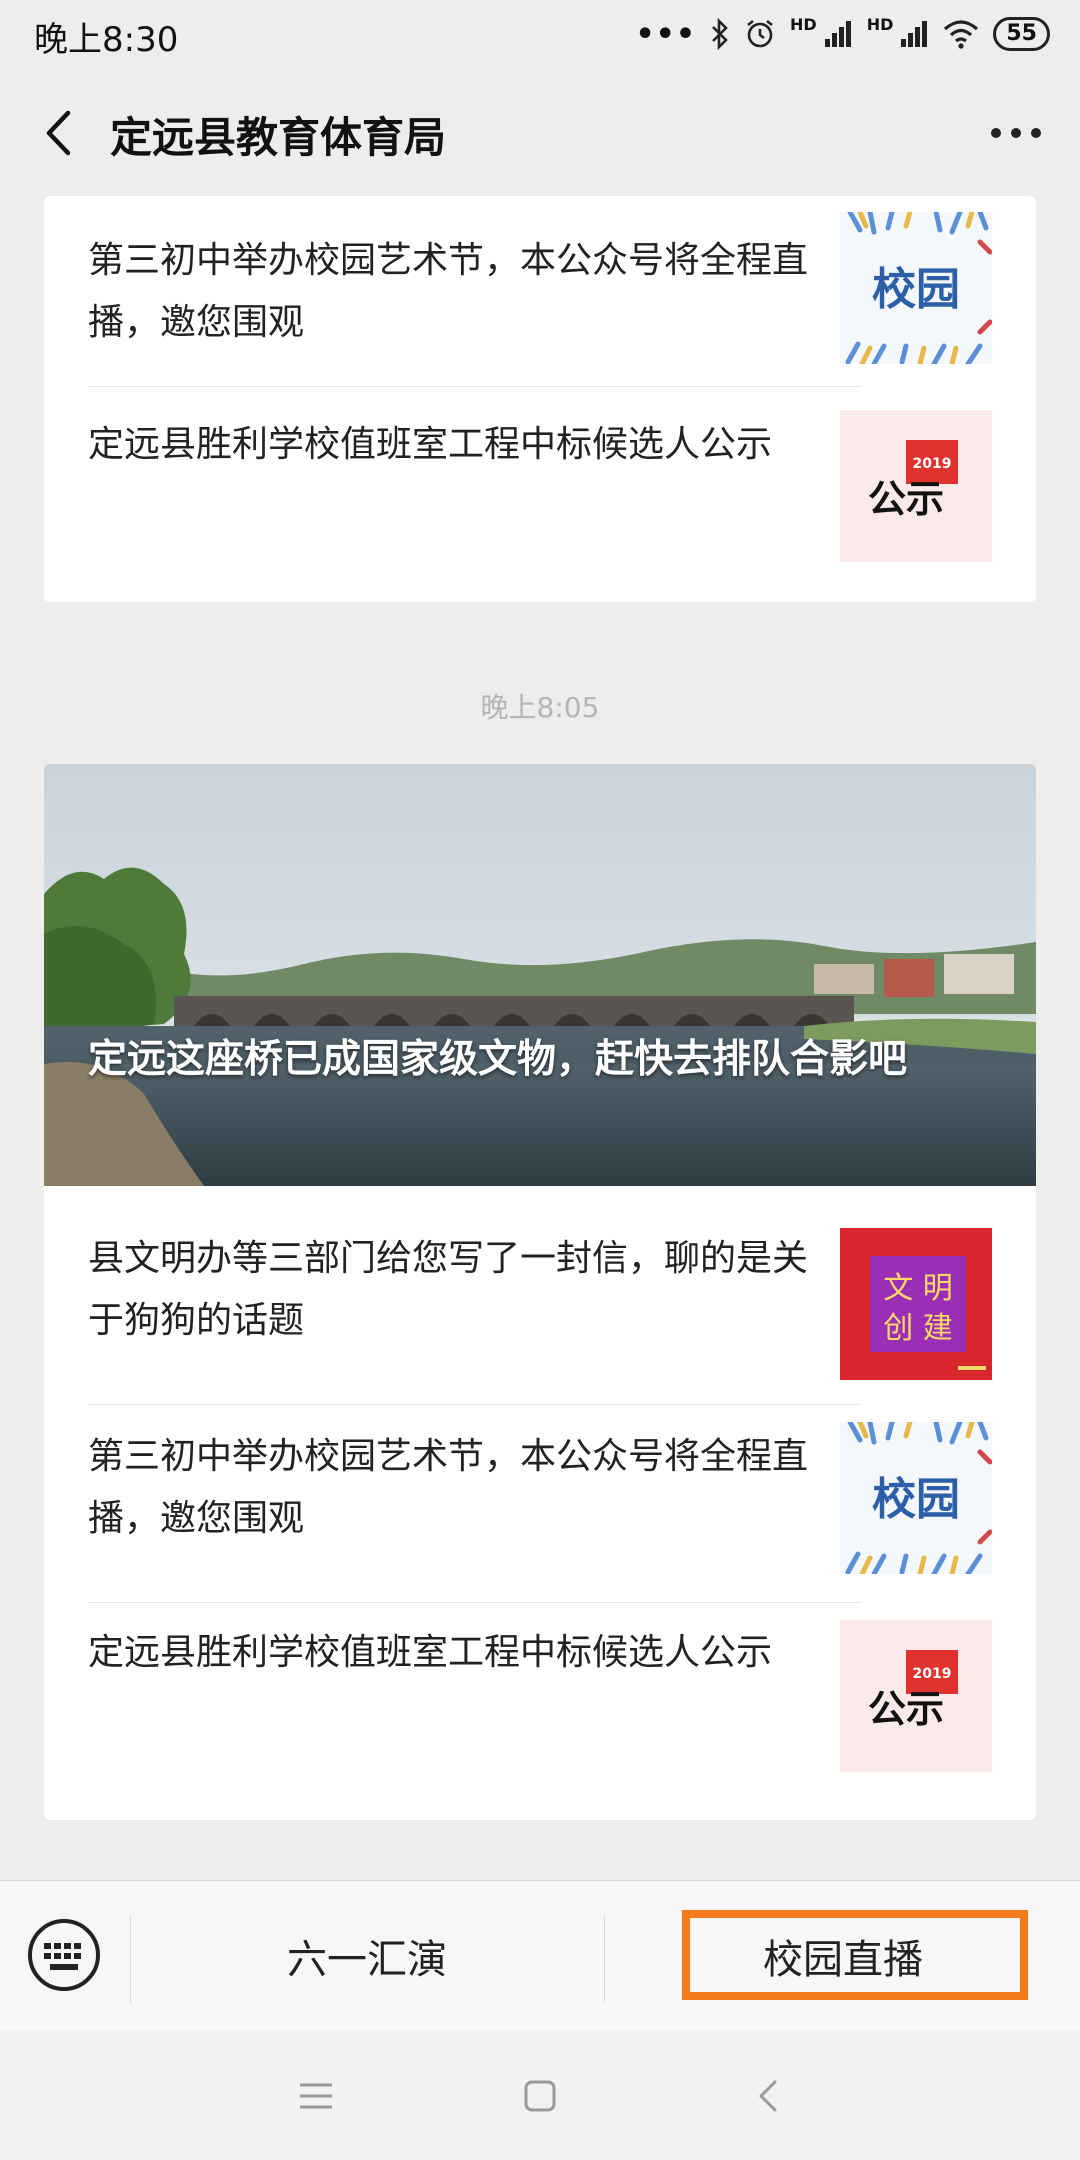 Image resolution: width=1080 pixels, height=2160 pixels. I want to click on menu-item-performance: 六一汇演, so click(367, 1956).